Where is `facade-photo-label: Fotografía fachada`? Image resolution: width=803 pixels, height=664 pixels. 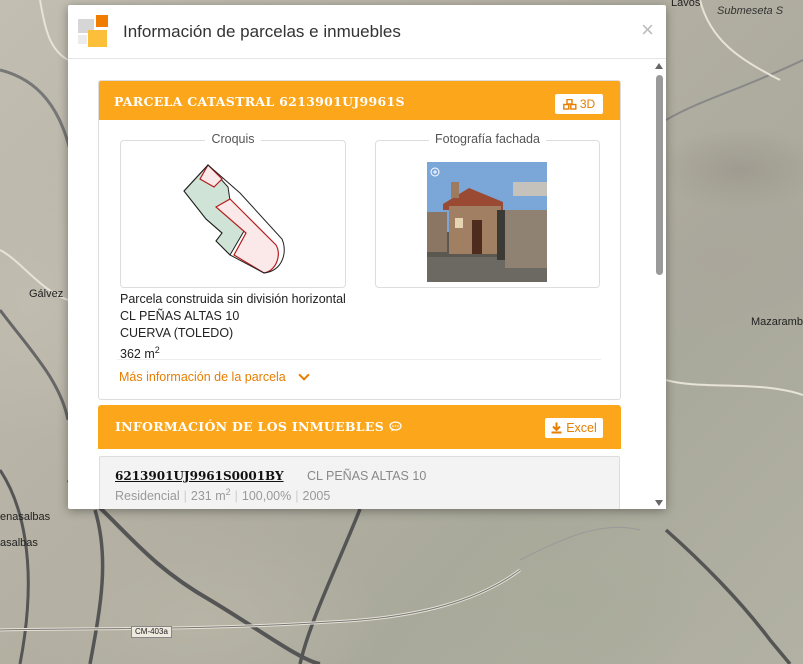
facade-photo-label: Fotografía fachada is located at coordinates (487, 139).